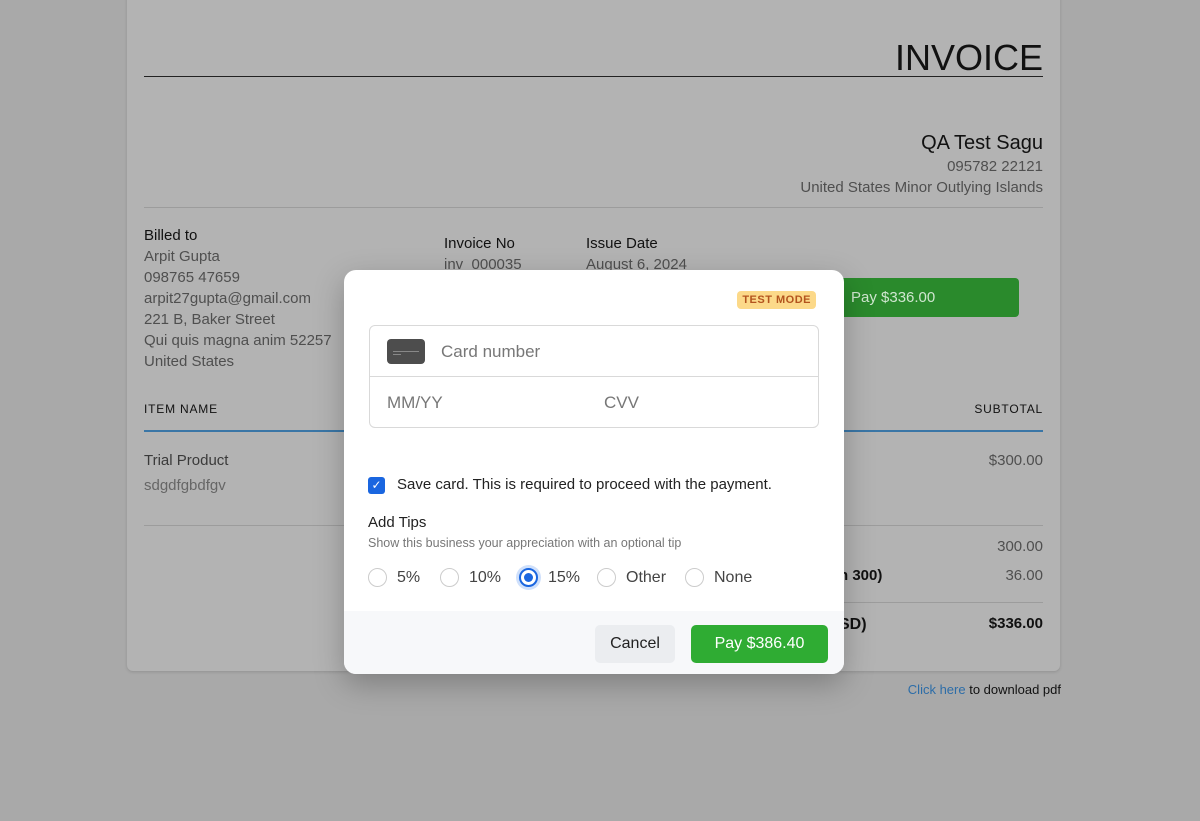 The width and height of the screenshot is (1200, 821). Describe the element at coordinates (394, 577) in the screenshot. I see `tip-option-5: 5%` at that location.